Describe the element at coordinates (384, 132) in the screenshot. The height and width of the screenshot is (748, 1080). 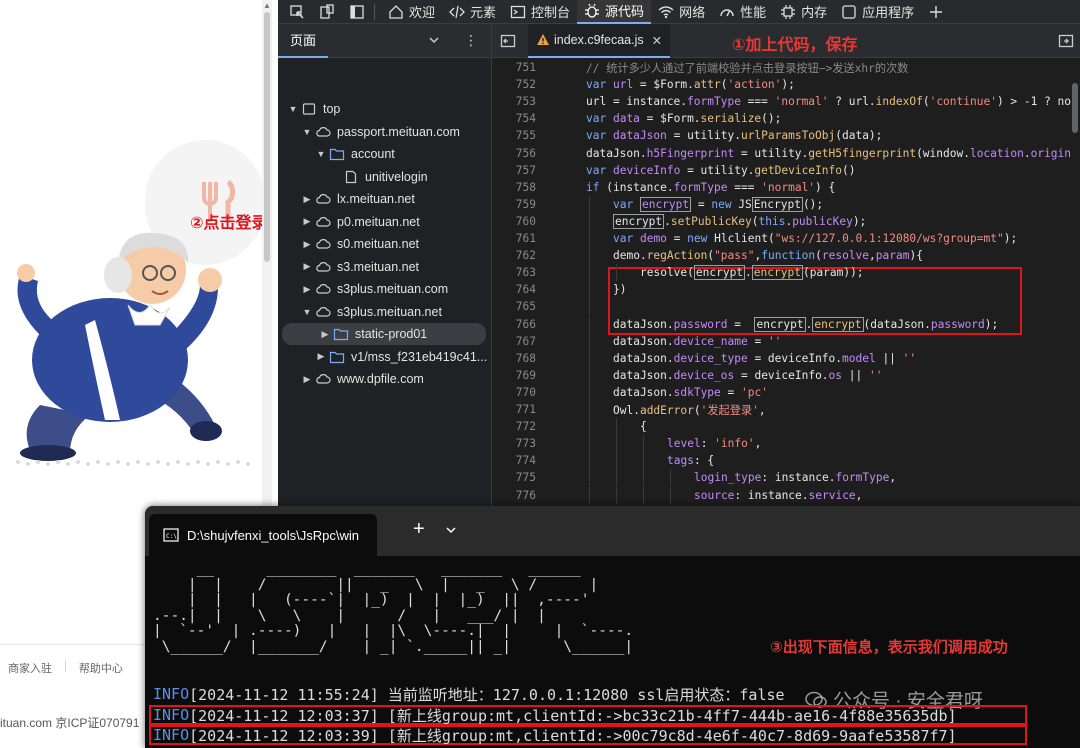
I see `tree-item: ▼ passport.meituan.com` at that location.